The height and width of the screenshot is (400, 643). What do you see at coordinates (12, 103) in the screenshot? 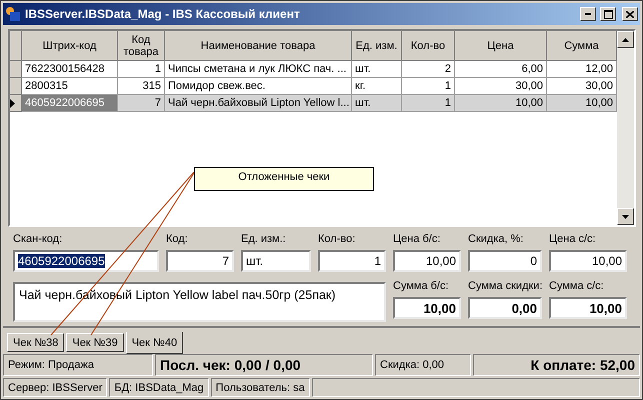
I see `current-row-icon` at bounding box center [12, 103].